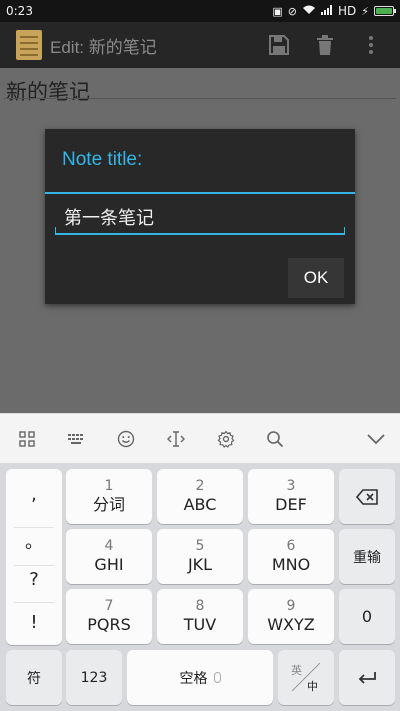 The height and width of the screenshot is (711, 400). What do you see at coordinates (327, 11) in the screenshot?
I see `signal-icon` at bounding box center [327, 11].